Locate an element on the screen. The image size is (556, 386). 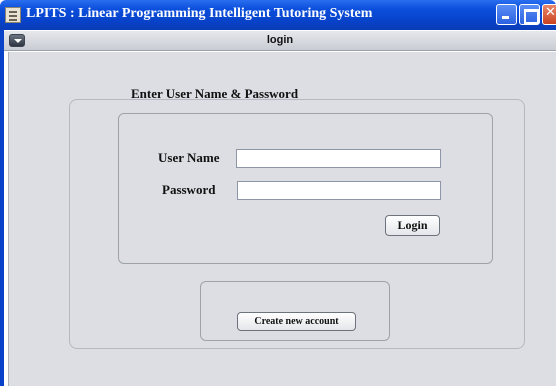
section-title: Enter User Name & Password is located at coordinates (215, 93).